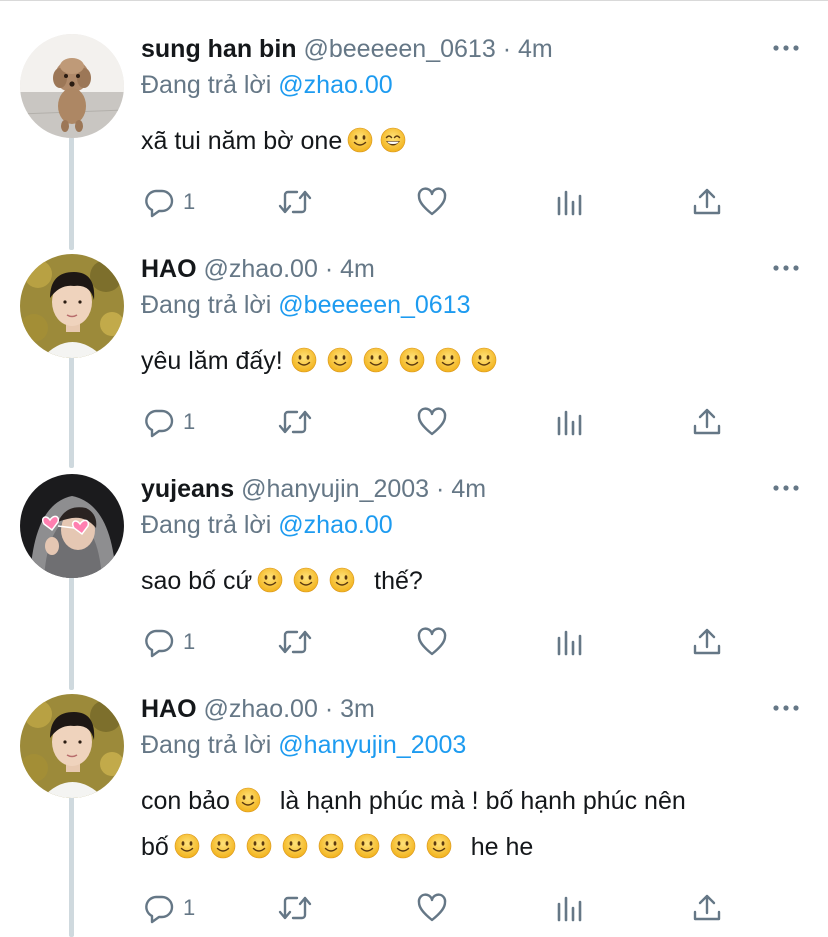 Image resolution: width=828 pixels, height=937 pixels. What do you see at coordinates (335, 489) in the screenshot?
I see `username: @hanyujin_2003` at bounding box center [335, 489].